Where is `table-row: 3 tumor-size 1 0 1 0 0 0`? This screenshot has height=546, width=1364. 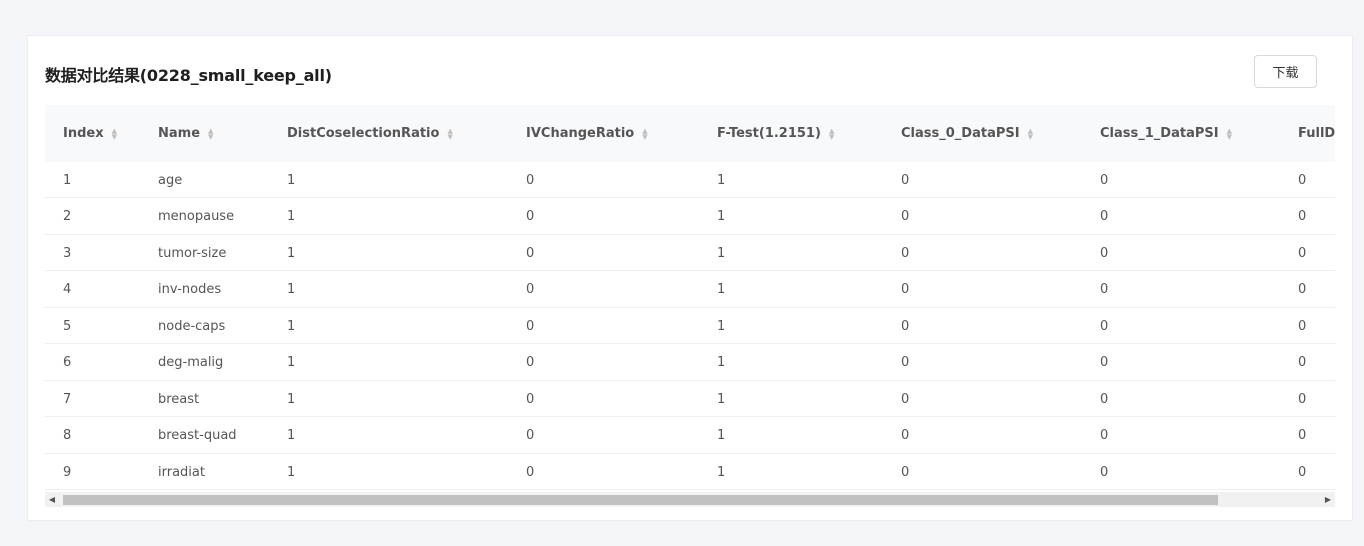 table-row: 3 tumor-size 1 0 1 0 0 0 is located at coordinates (690, 253).